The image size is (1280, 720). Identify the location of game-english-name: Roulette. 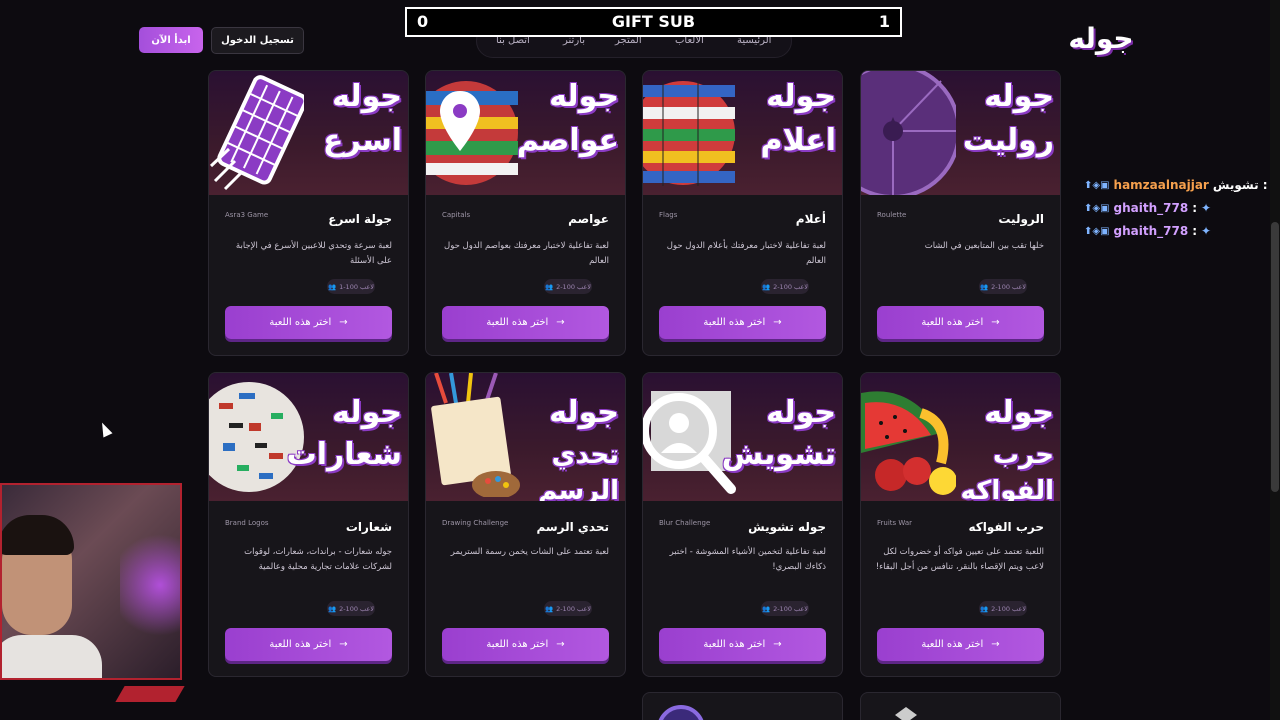
(892, 215).